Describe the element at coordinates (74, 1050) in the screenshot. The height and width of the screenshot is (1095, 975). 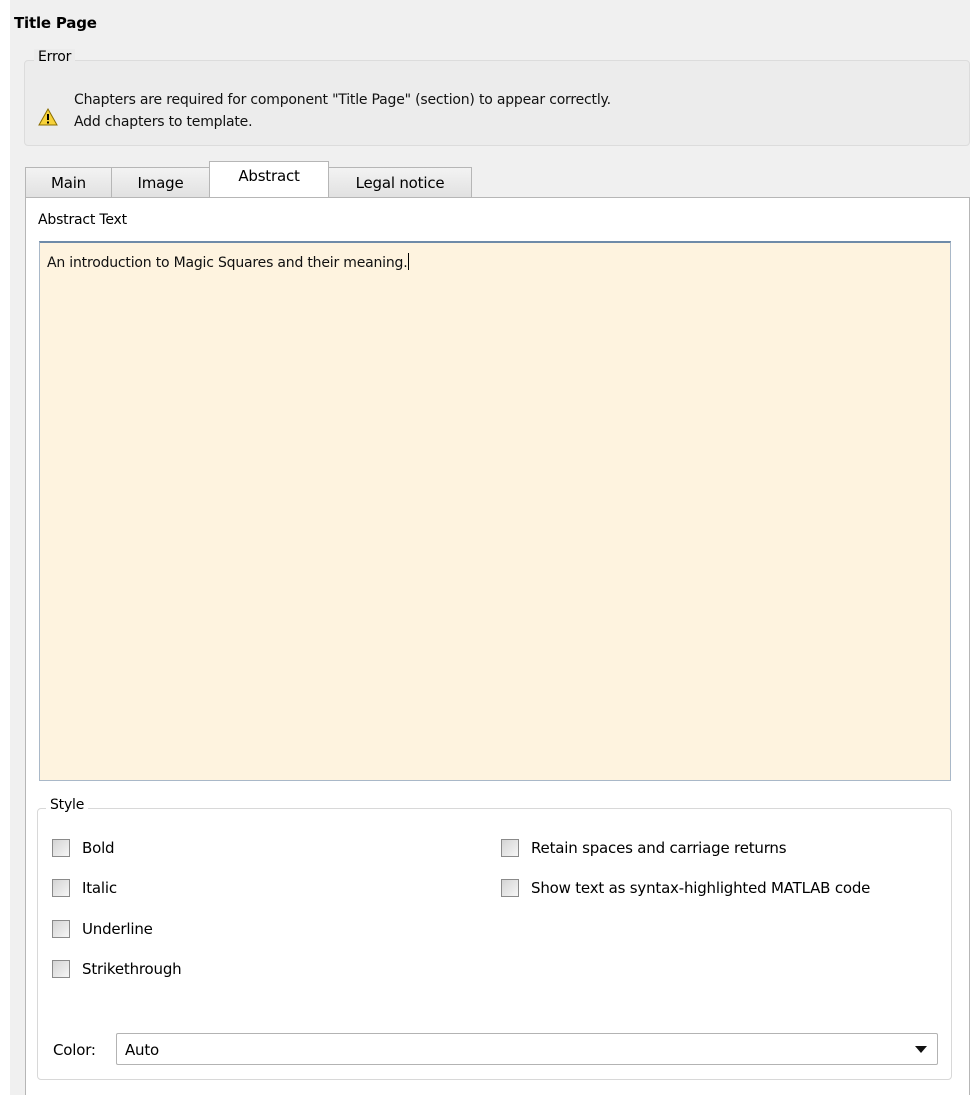
I see `color-label: Color:` at that location.